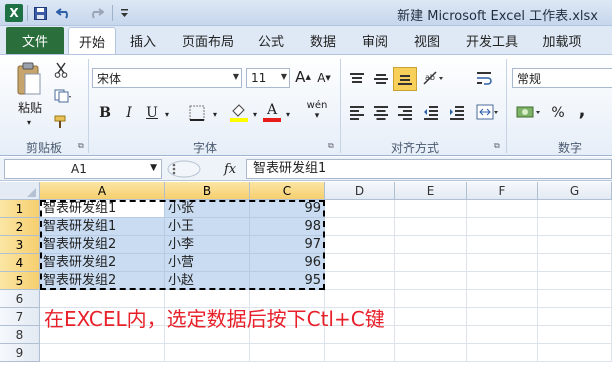 The width and height of the screenshot is (612, 368). What do you see at coordinates (40, 13) in the screenshot?
I see `save-icon` at bounding box center [40, 13].